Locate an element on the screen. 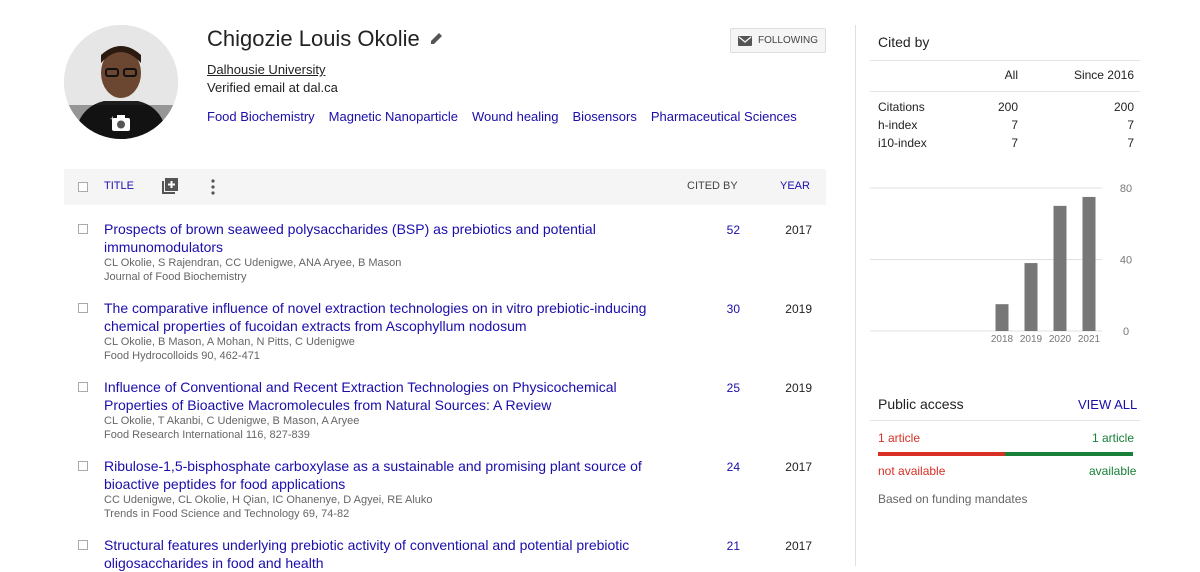 The image size is (1200, 572). envelope-icon is located at coordinates (744, 40).